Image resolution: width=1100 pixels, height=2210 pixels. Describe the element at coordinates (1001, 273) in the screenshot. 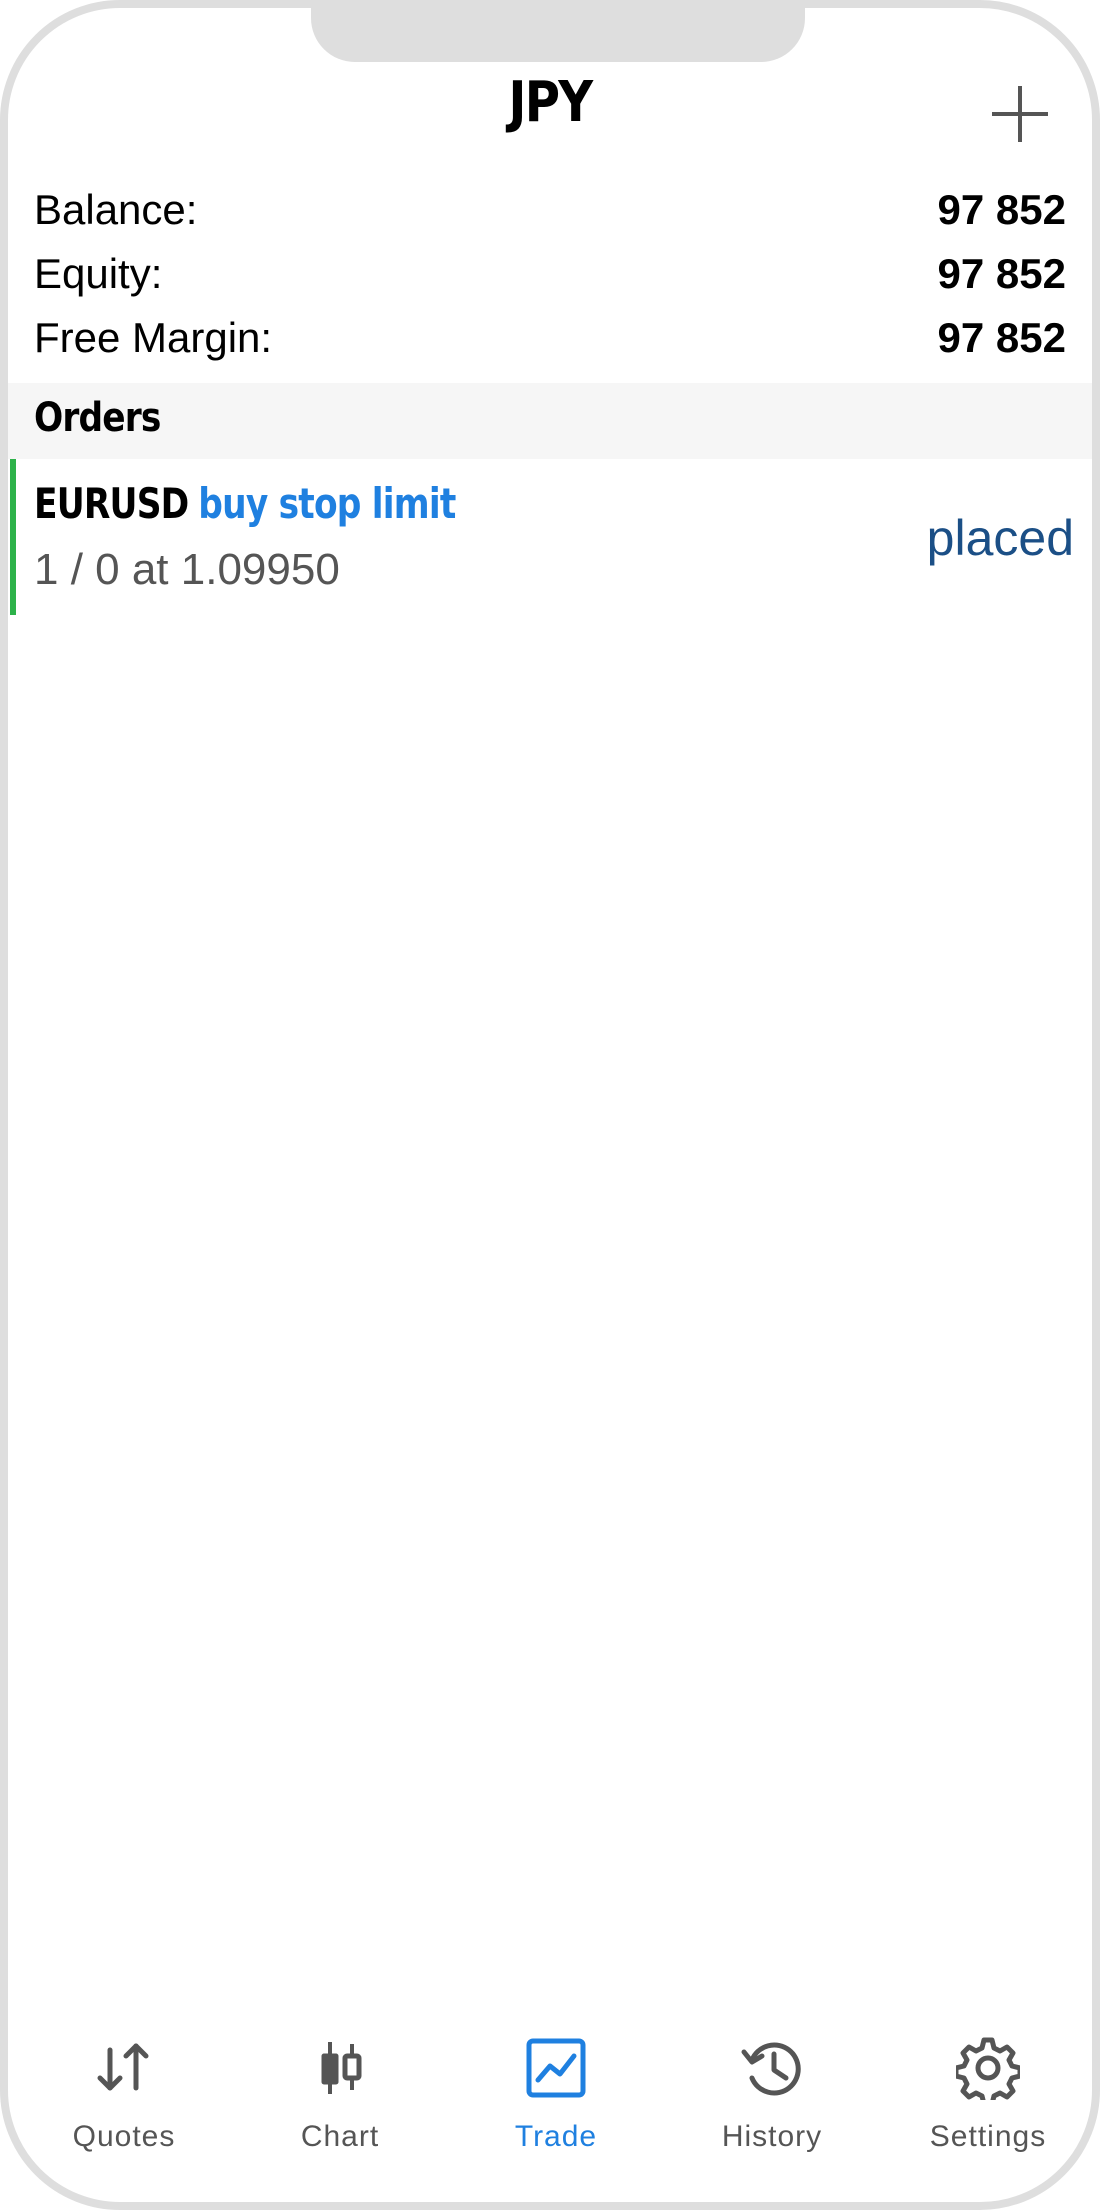

I see `equity-value: 97 852` at that location.